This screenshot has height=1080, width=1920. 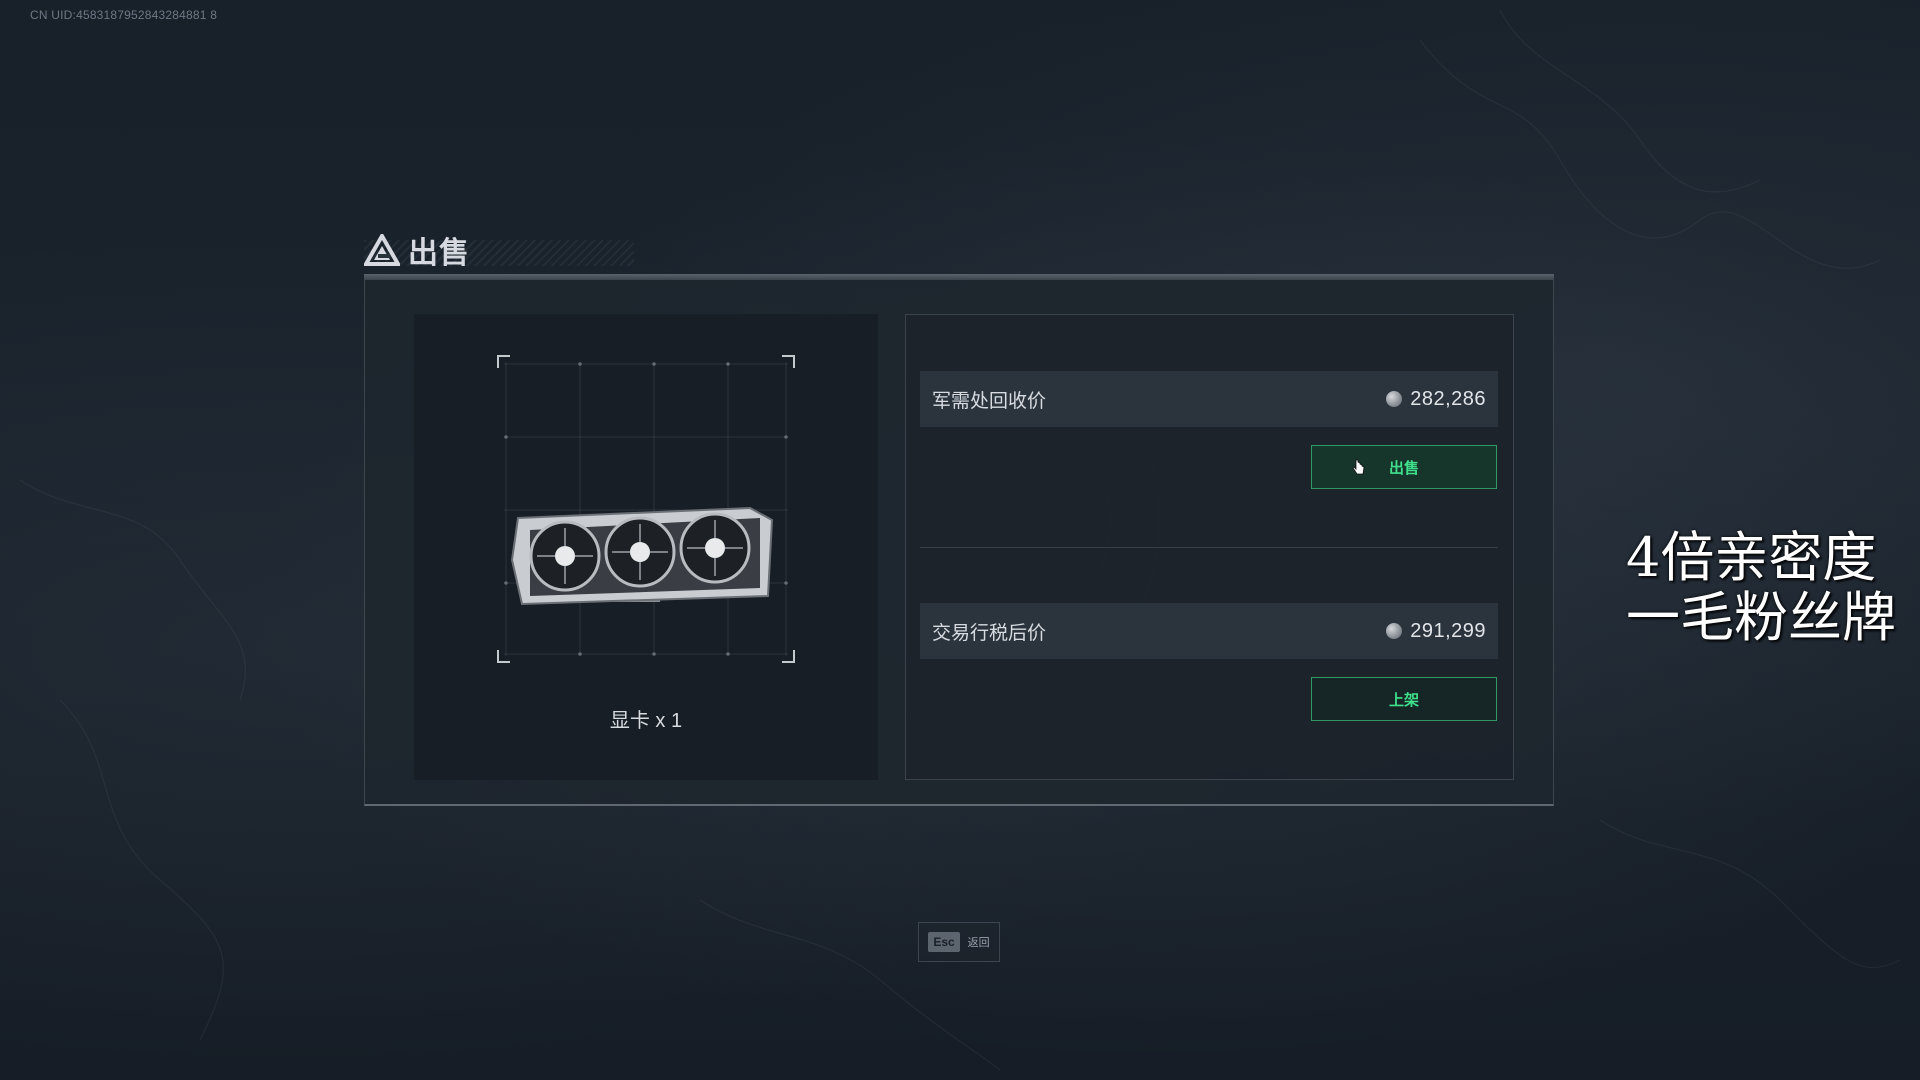 I want to click on market-price-label: 交易行税后价, so click(x=989, y=633).